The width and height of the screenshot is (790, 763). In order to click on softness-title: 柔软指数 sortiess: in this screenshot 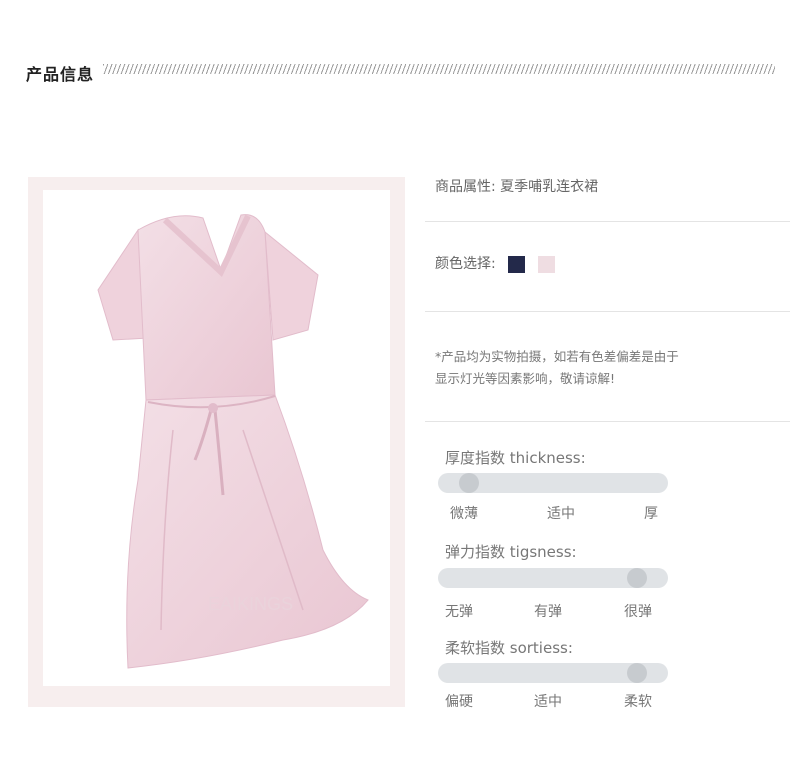, I will do `click(509, 648)`.